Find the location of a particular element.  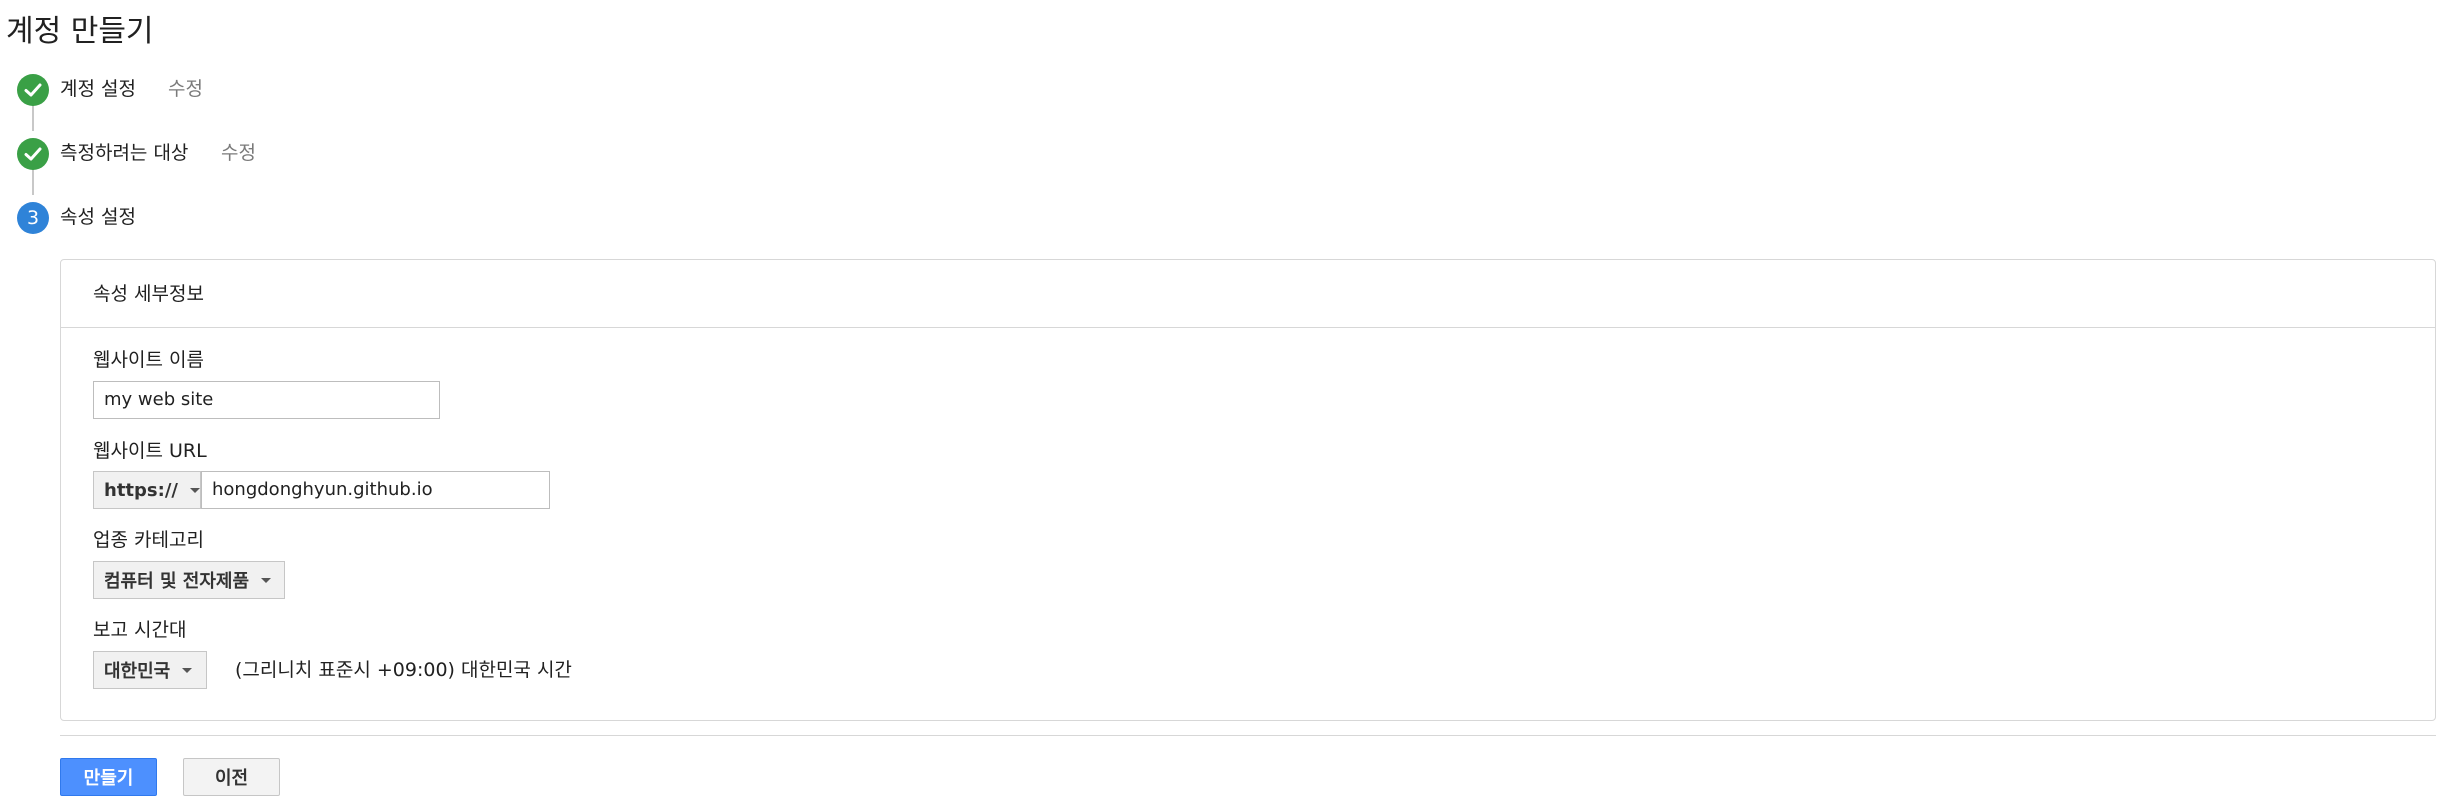

previous-button: 이전 is located at coordinates (231, 777).